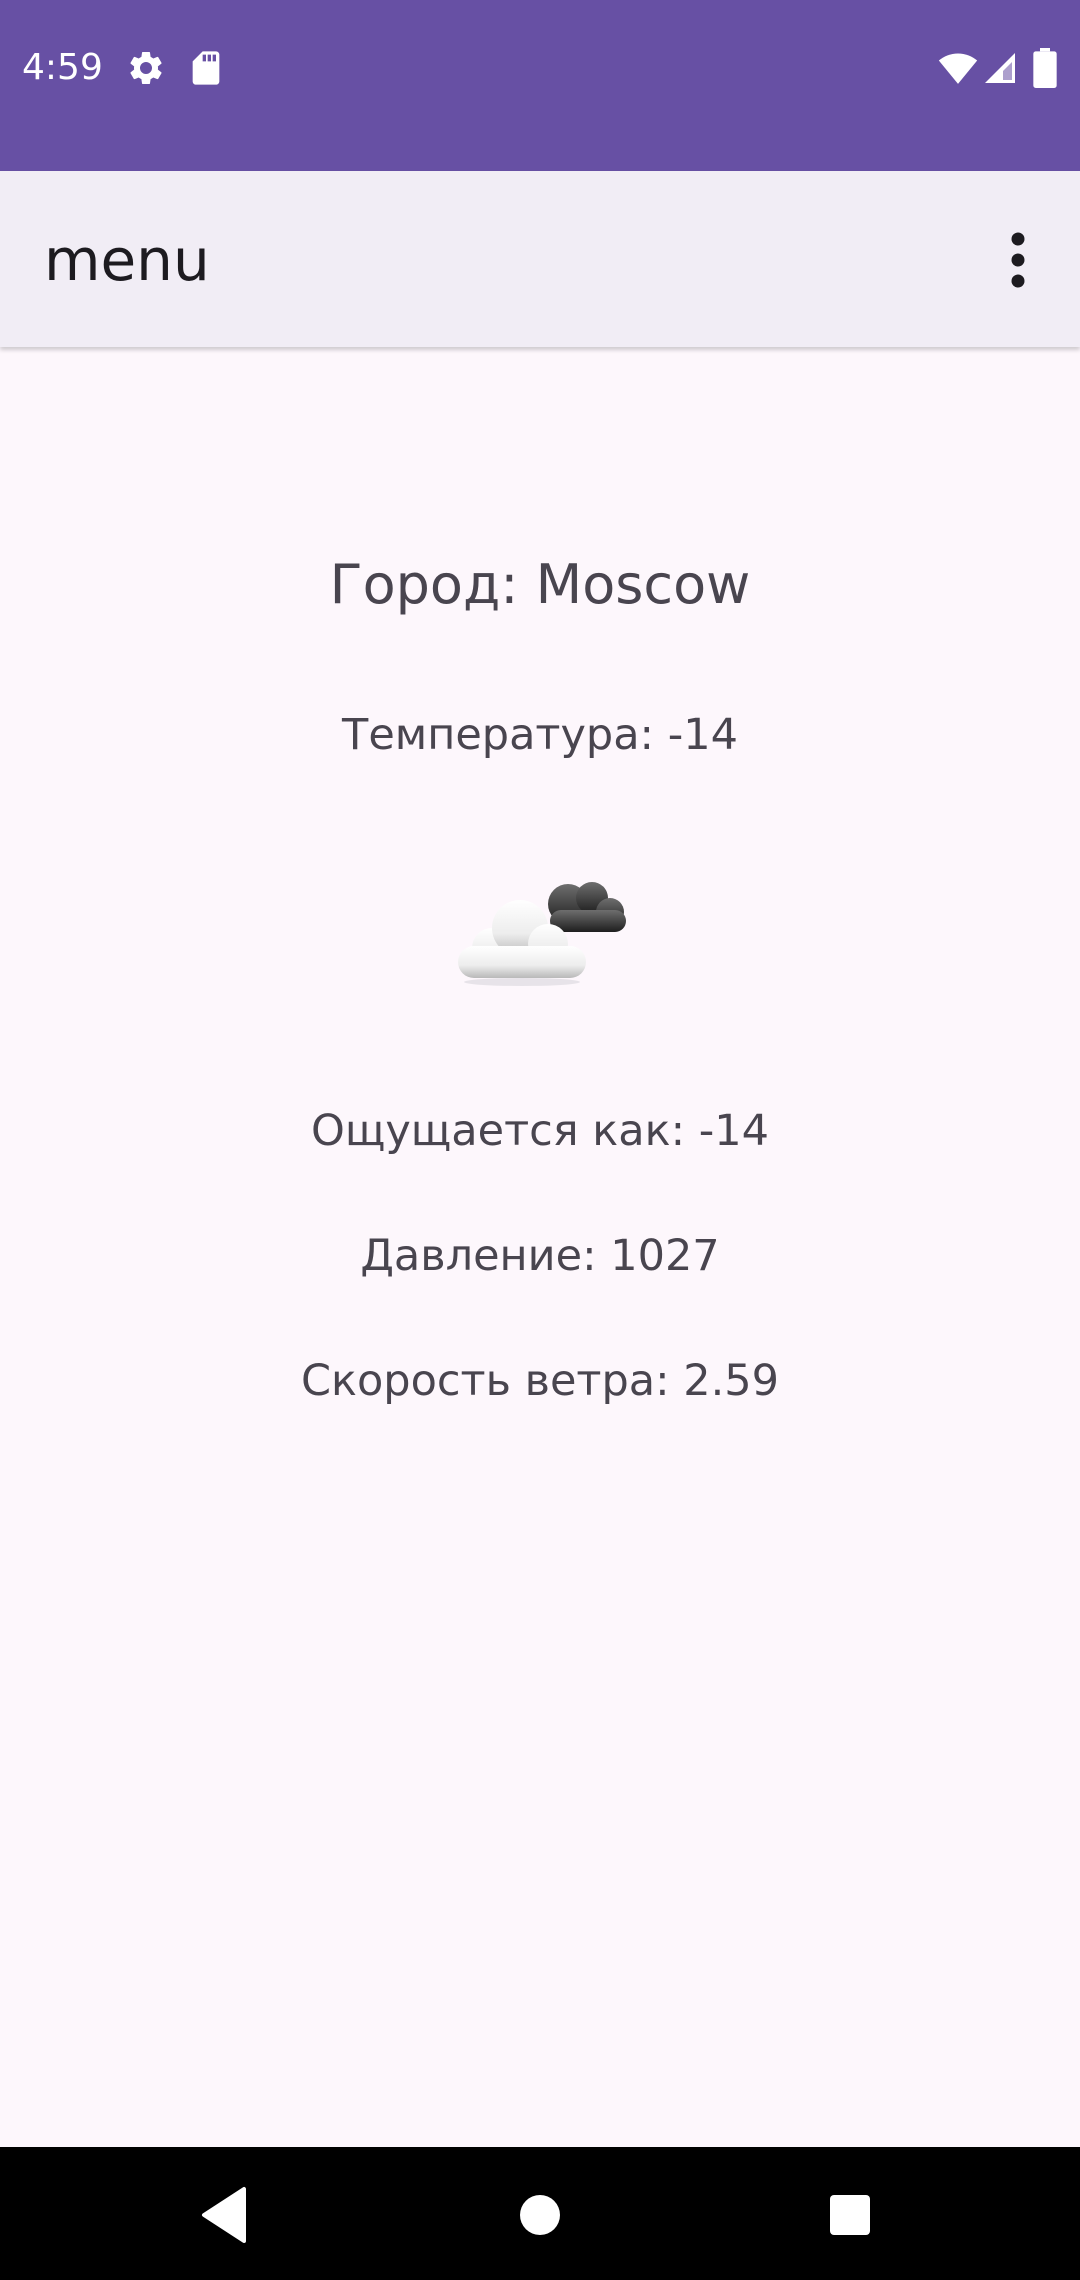  I want to click on temperature-label: Температура: -14, so click(540, 735).